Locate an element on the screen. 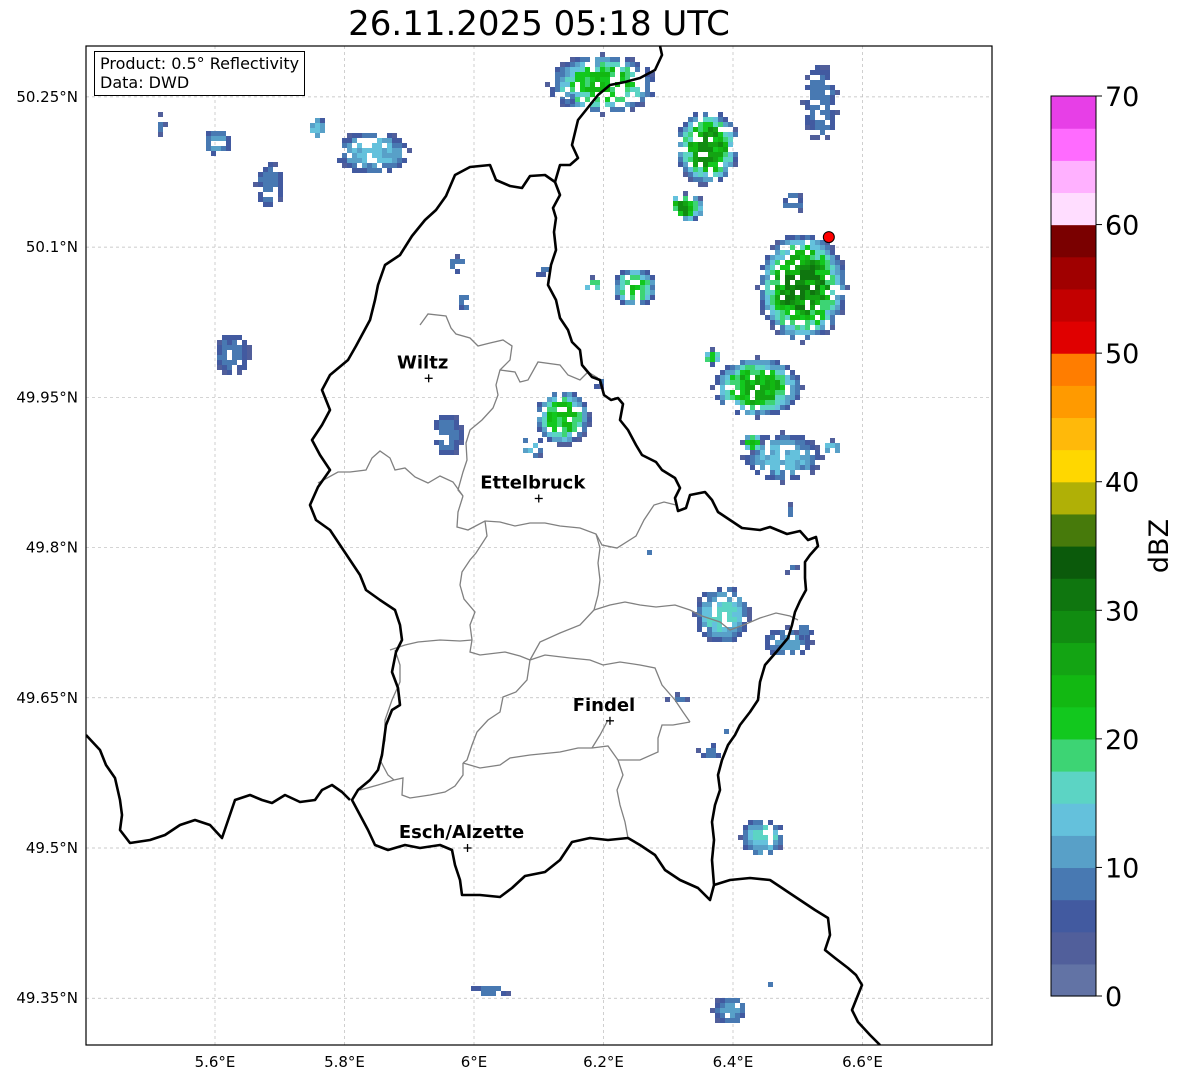  radar-site-marker is located at coordinates (828, 237).